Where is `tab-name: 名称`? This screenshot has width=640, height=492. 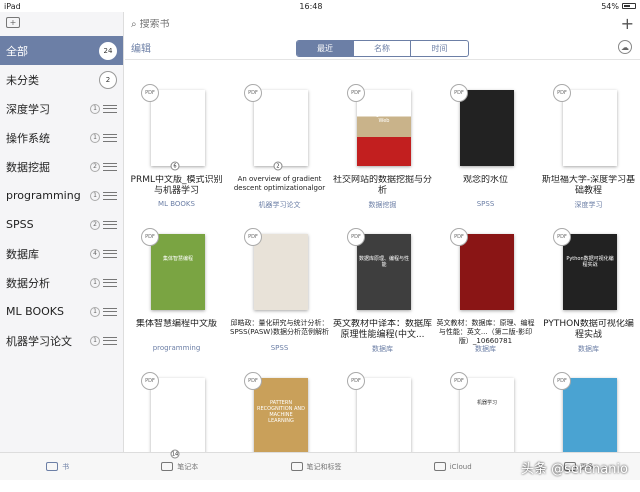 tab-name: 名称 is located at coordinates (382, 48).